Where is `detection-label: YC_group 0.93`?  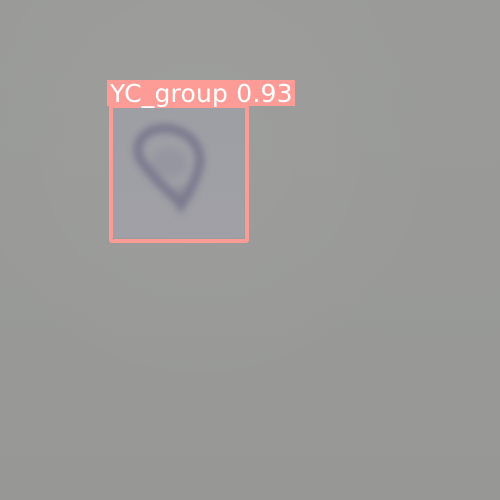 detection-label: YC_group 0.93 is located at coordinates (201, 94).